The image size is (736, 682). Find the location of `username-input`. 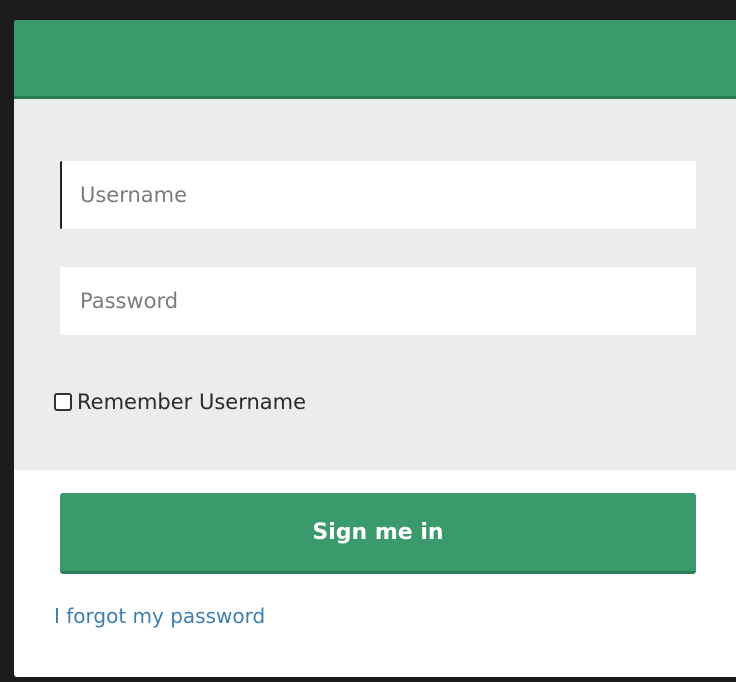

username-input is located at coordinates (378, 195).